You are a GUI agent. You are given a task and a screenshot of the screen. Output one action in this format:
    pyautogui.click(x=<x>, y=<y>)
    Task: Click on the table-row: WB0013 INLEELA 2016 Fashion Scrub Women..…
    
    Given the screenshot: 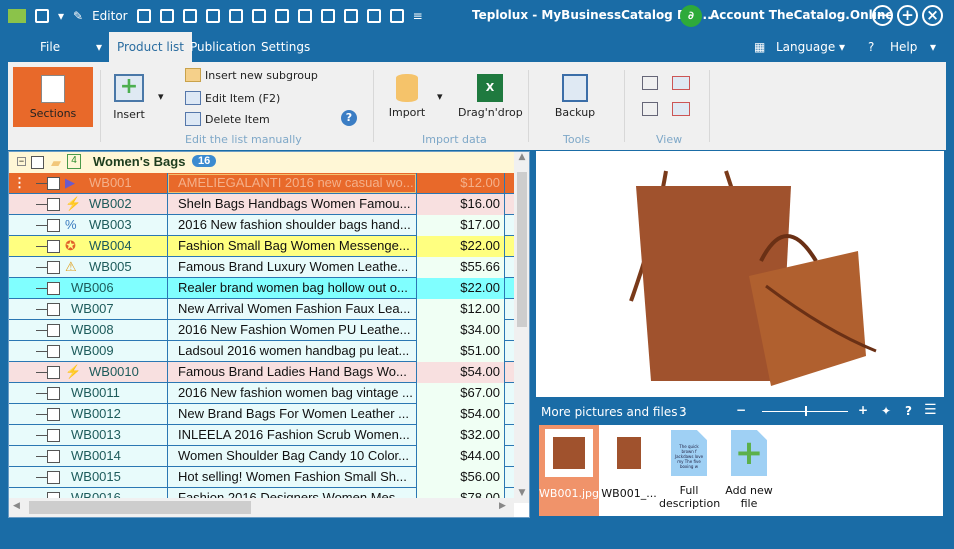 What is the action you would take?
    pyautogui.click(x=261, y=435)
    